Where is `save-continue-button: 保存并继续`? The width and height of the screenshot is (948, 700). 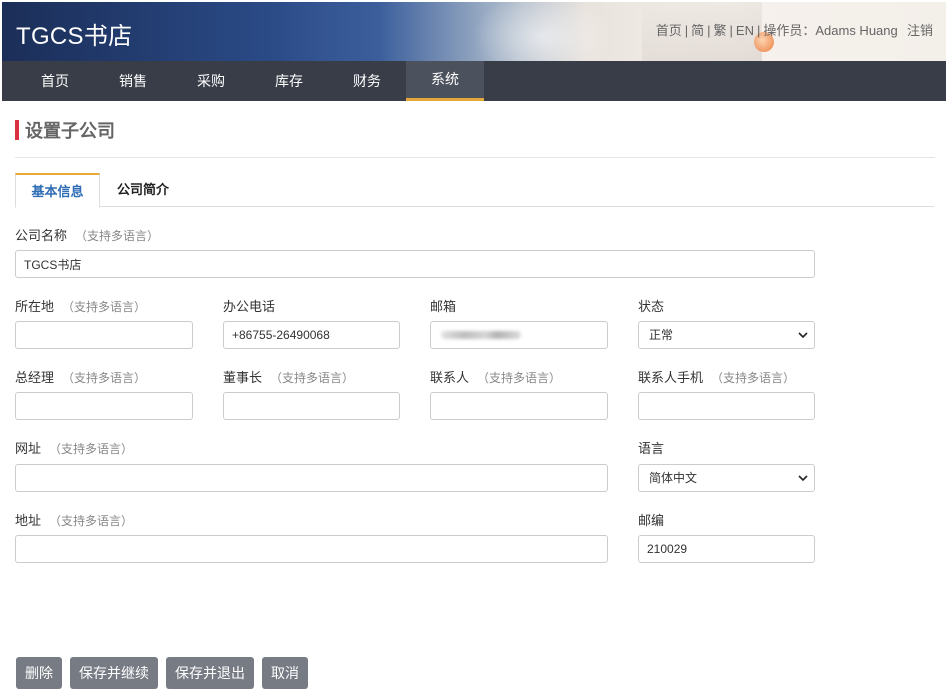
save-continue-button: 保存并继续 is located at coordinates (114, 673).